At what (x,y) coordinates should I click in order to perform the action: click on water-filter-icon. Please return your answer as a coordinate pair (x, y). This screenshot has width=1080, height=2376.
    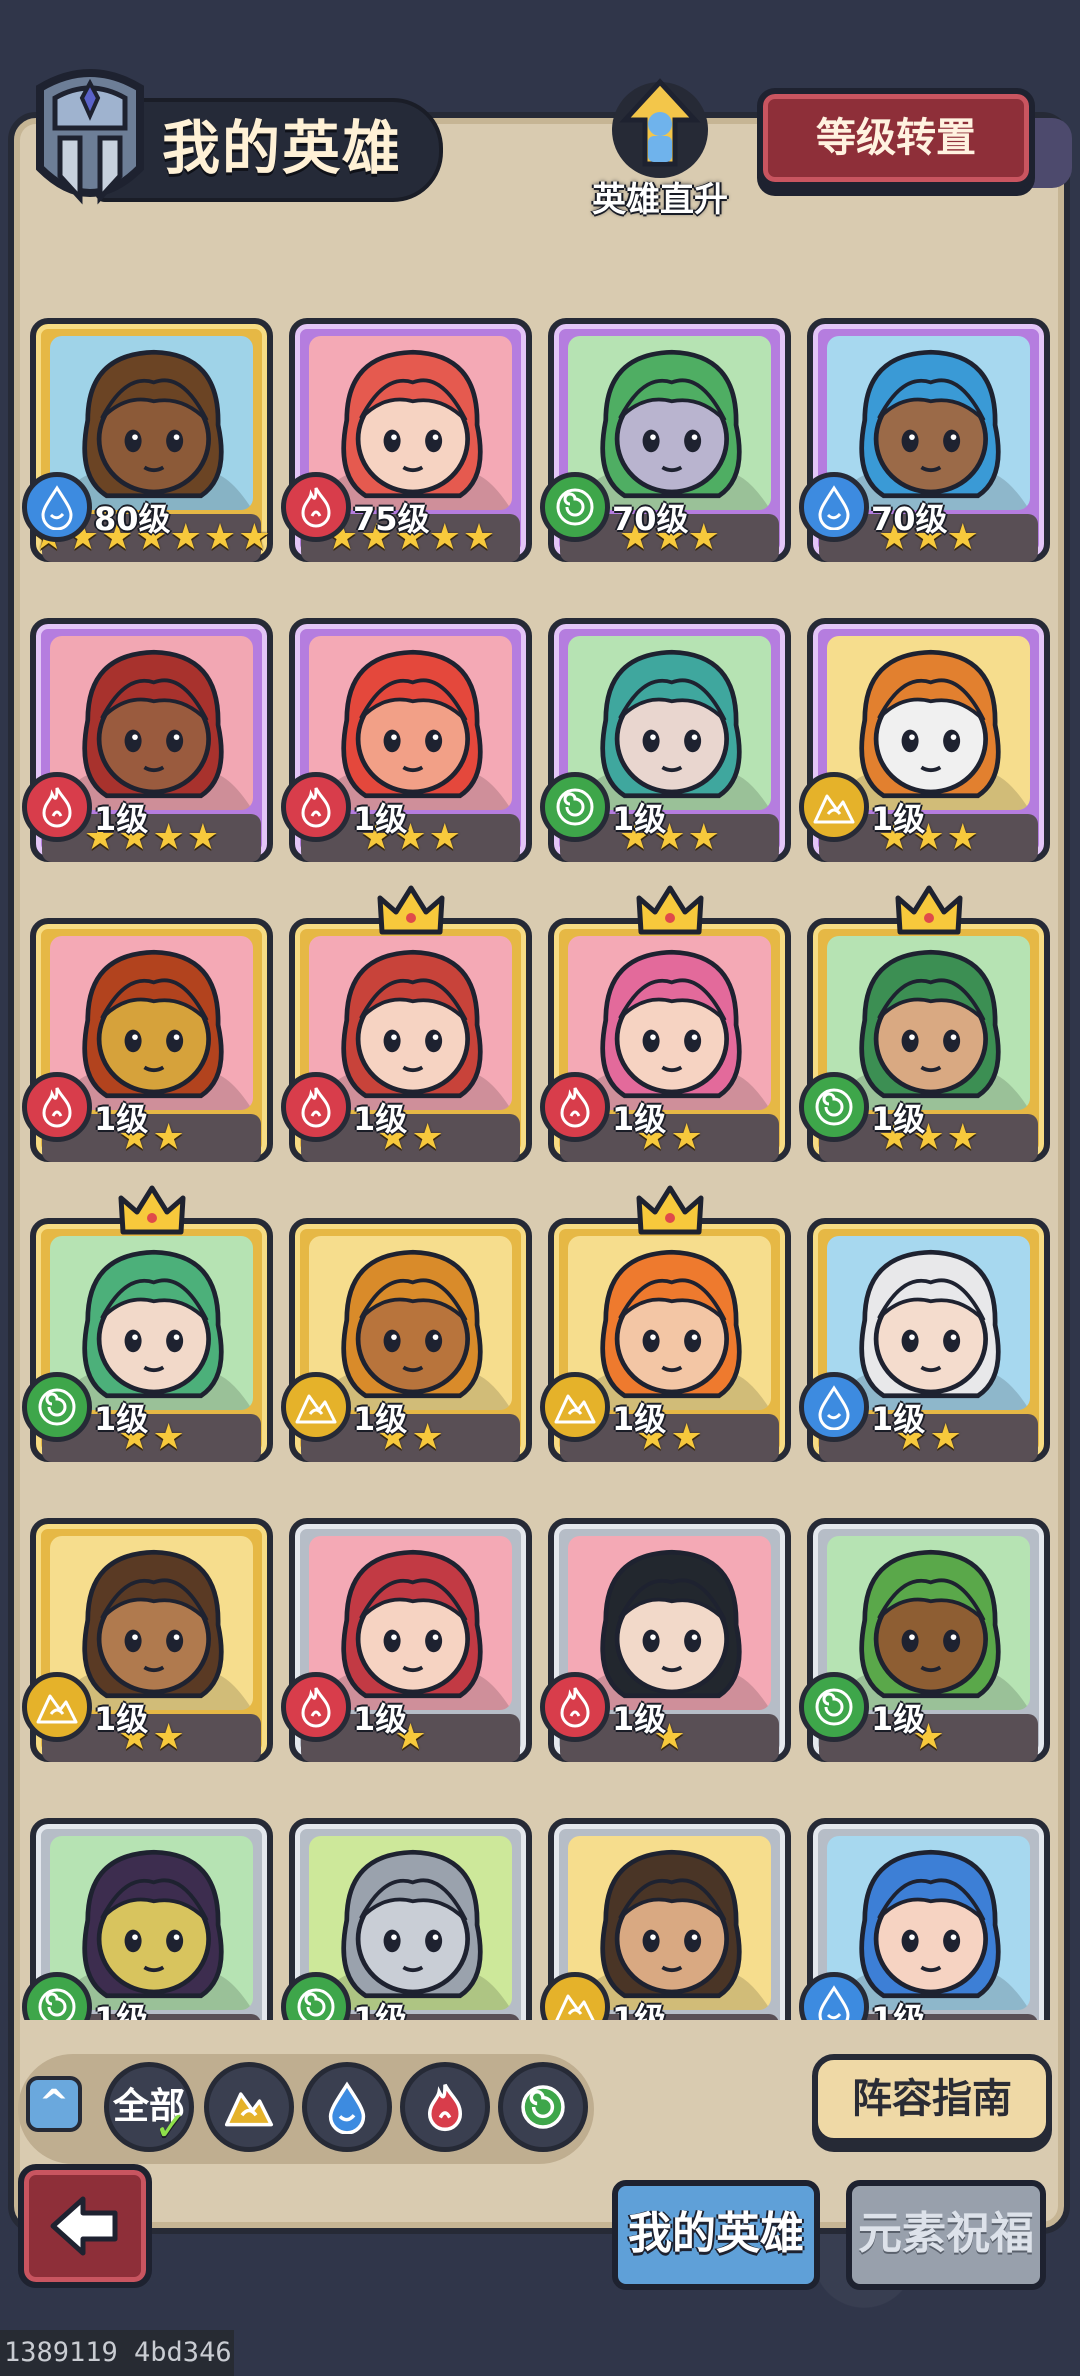
    Looking at the image, I should click on (347, 2107).